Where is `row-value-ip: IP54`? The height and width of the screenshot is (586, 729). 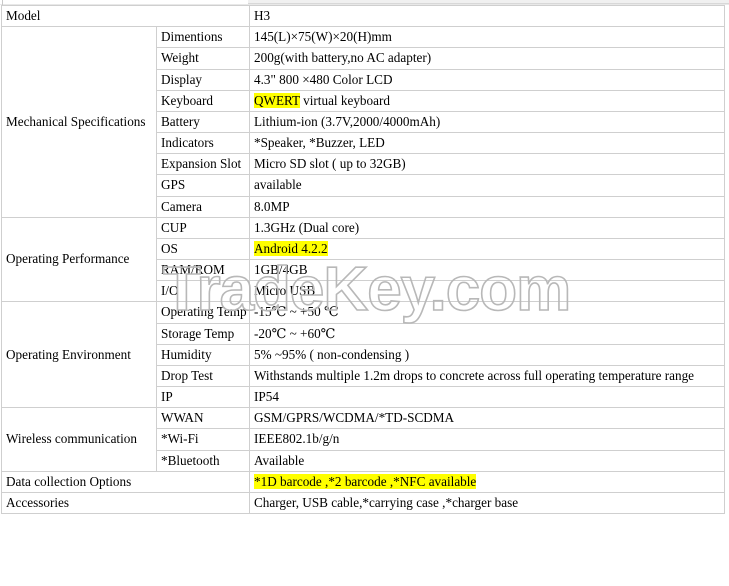 row-value-ip: IP54 is located at coordinates (487, 397).